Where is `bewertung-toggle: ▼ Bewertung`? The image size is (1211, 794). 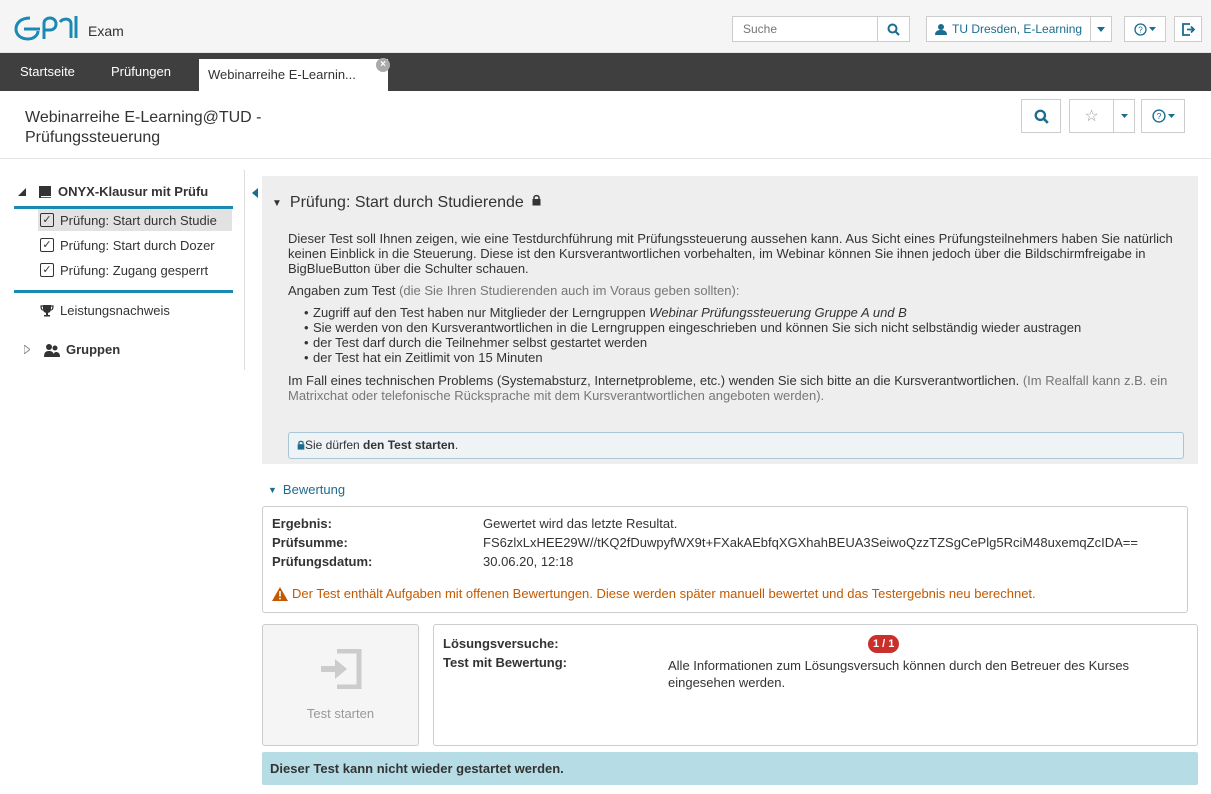 bewertung-toggle: ▼ Bewertung is located at coordinates (306, 489).